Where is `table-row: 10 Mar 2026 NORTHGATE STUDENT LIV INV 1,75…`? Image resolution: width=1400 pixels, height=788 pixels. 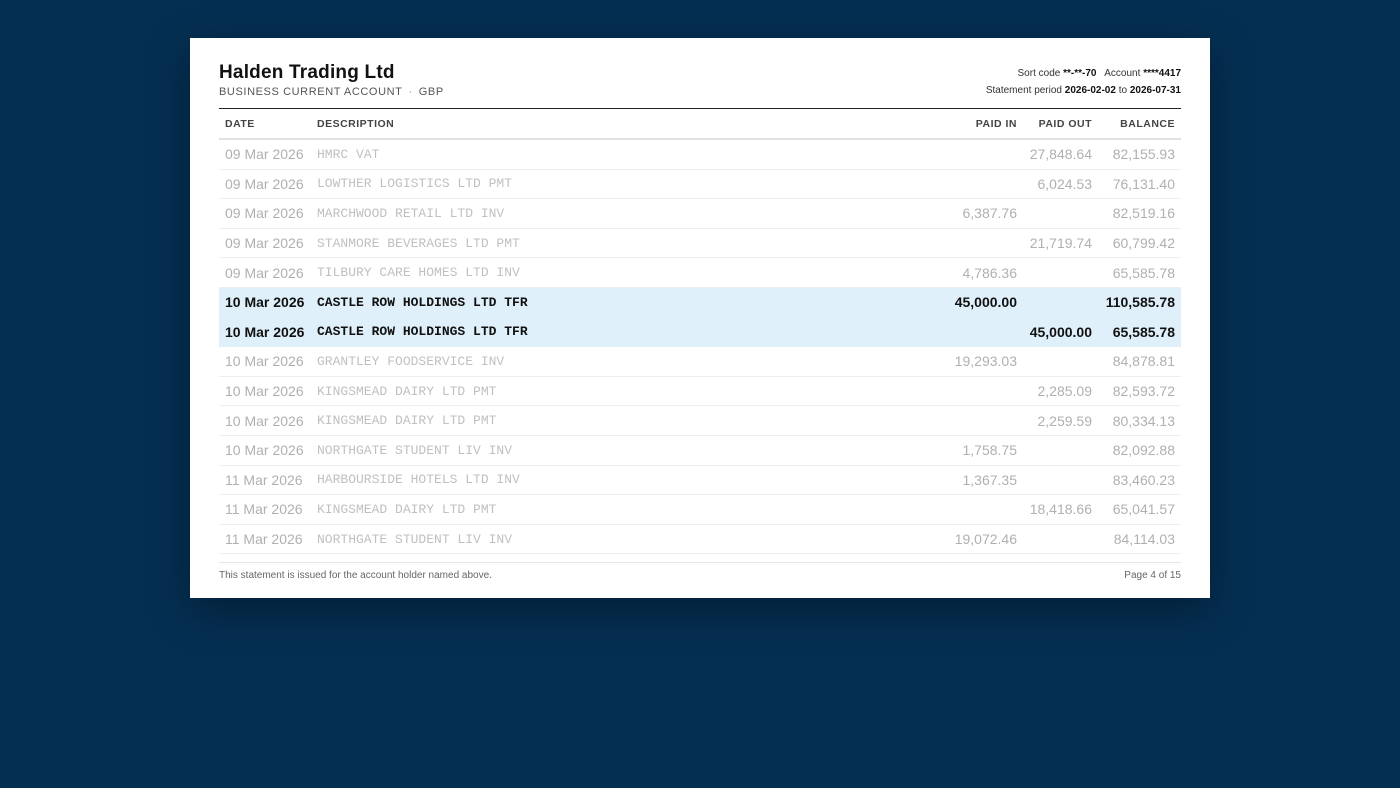 table-row: 10 Mar 2026 NORTHGATE STUDENT LIV INV 1,75… is located at coordinates (700, 450).